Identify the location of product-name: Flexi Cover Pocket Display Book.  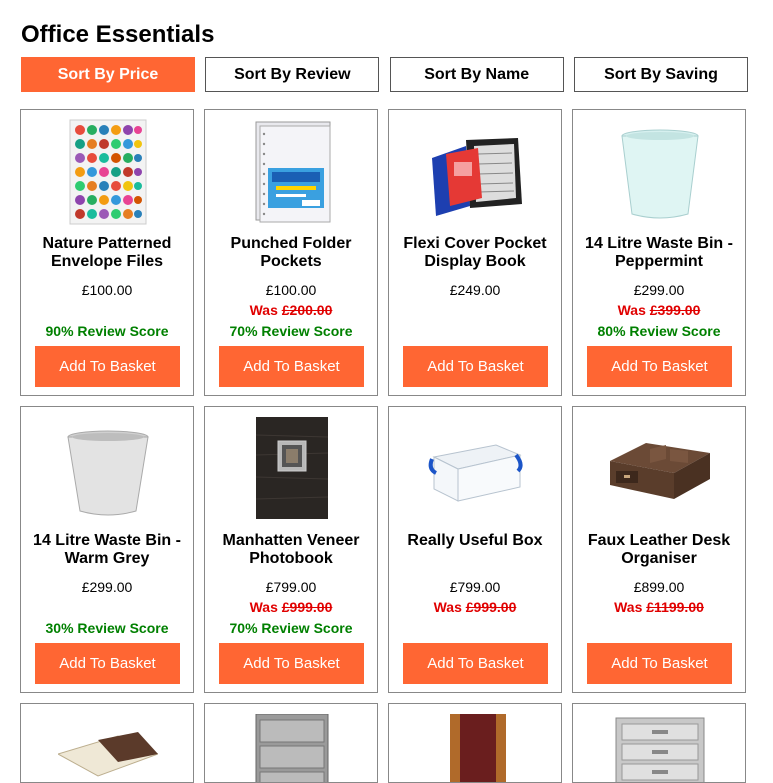
(475, 253).